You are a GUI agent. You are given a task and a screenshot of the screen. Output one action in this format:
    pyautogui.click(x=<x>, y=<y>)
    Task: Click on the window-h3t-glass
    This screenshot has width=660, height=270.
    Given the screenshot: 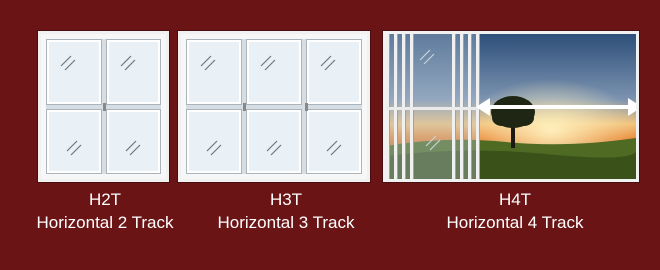 What is the action you would take?
    pyautogui.click(x=274, y=106)
    